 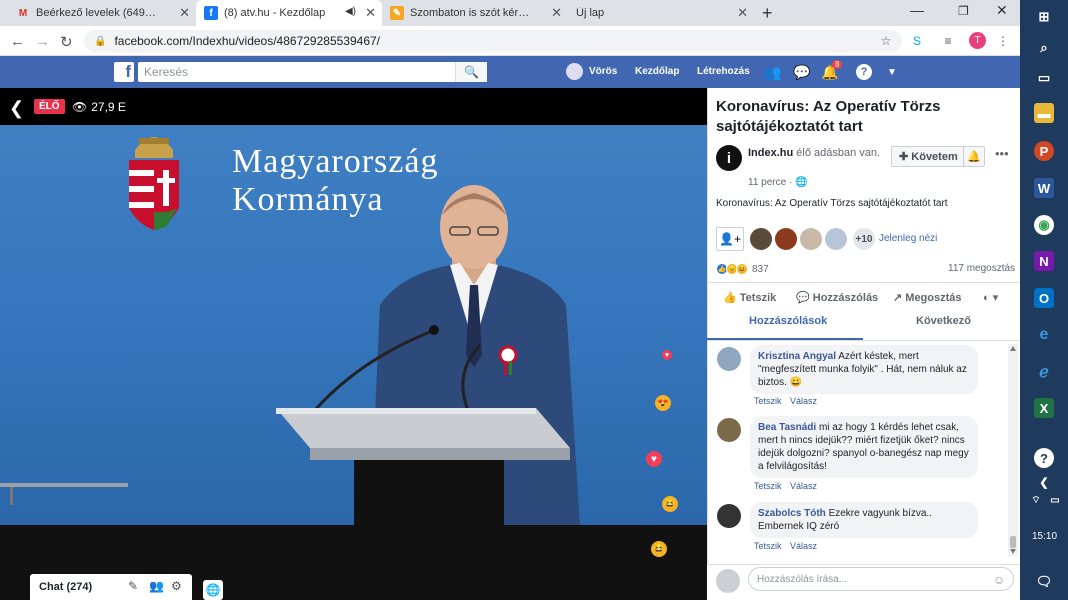 I want to click on emoji-icon: ☺, so click(x=999, y=580).